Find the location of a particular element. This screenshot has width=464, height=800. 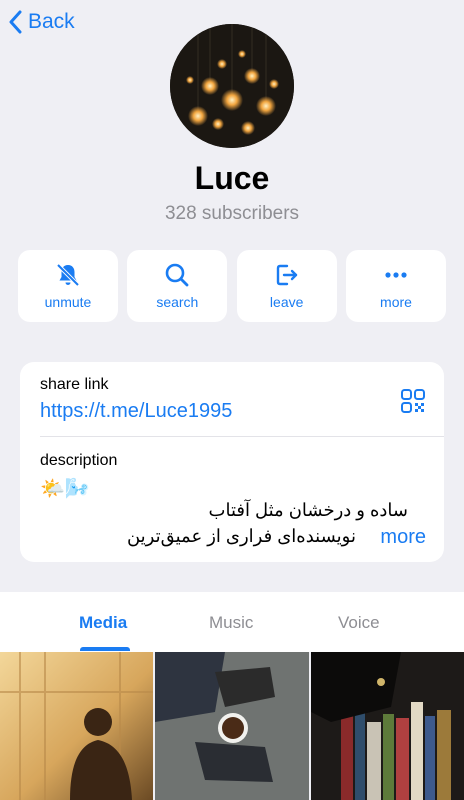

description-line-2: نویسنده‌ای فراری از عمیق‌ترین نقطه جهان is located at coordinates (241, 536).